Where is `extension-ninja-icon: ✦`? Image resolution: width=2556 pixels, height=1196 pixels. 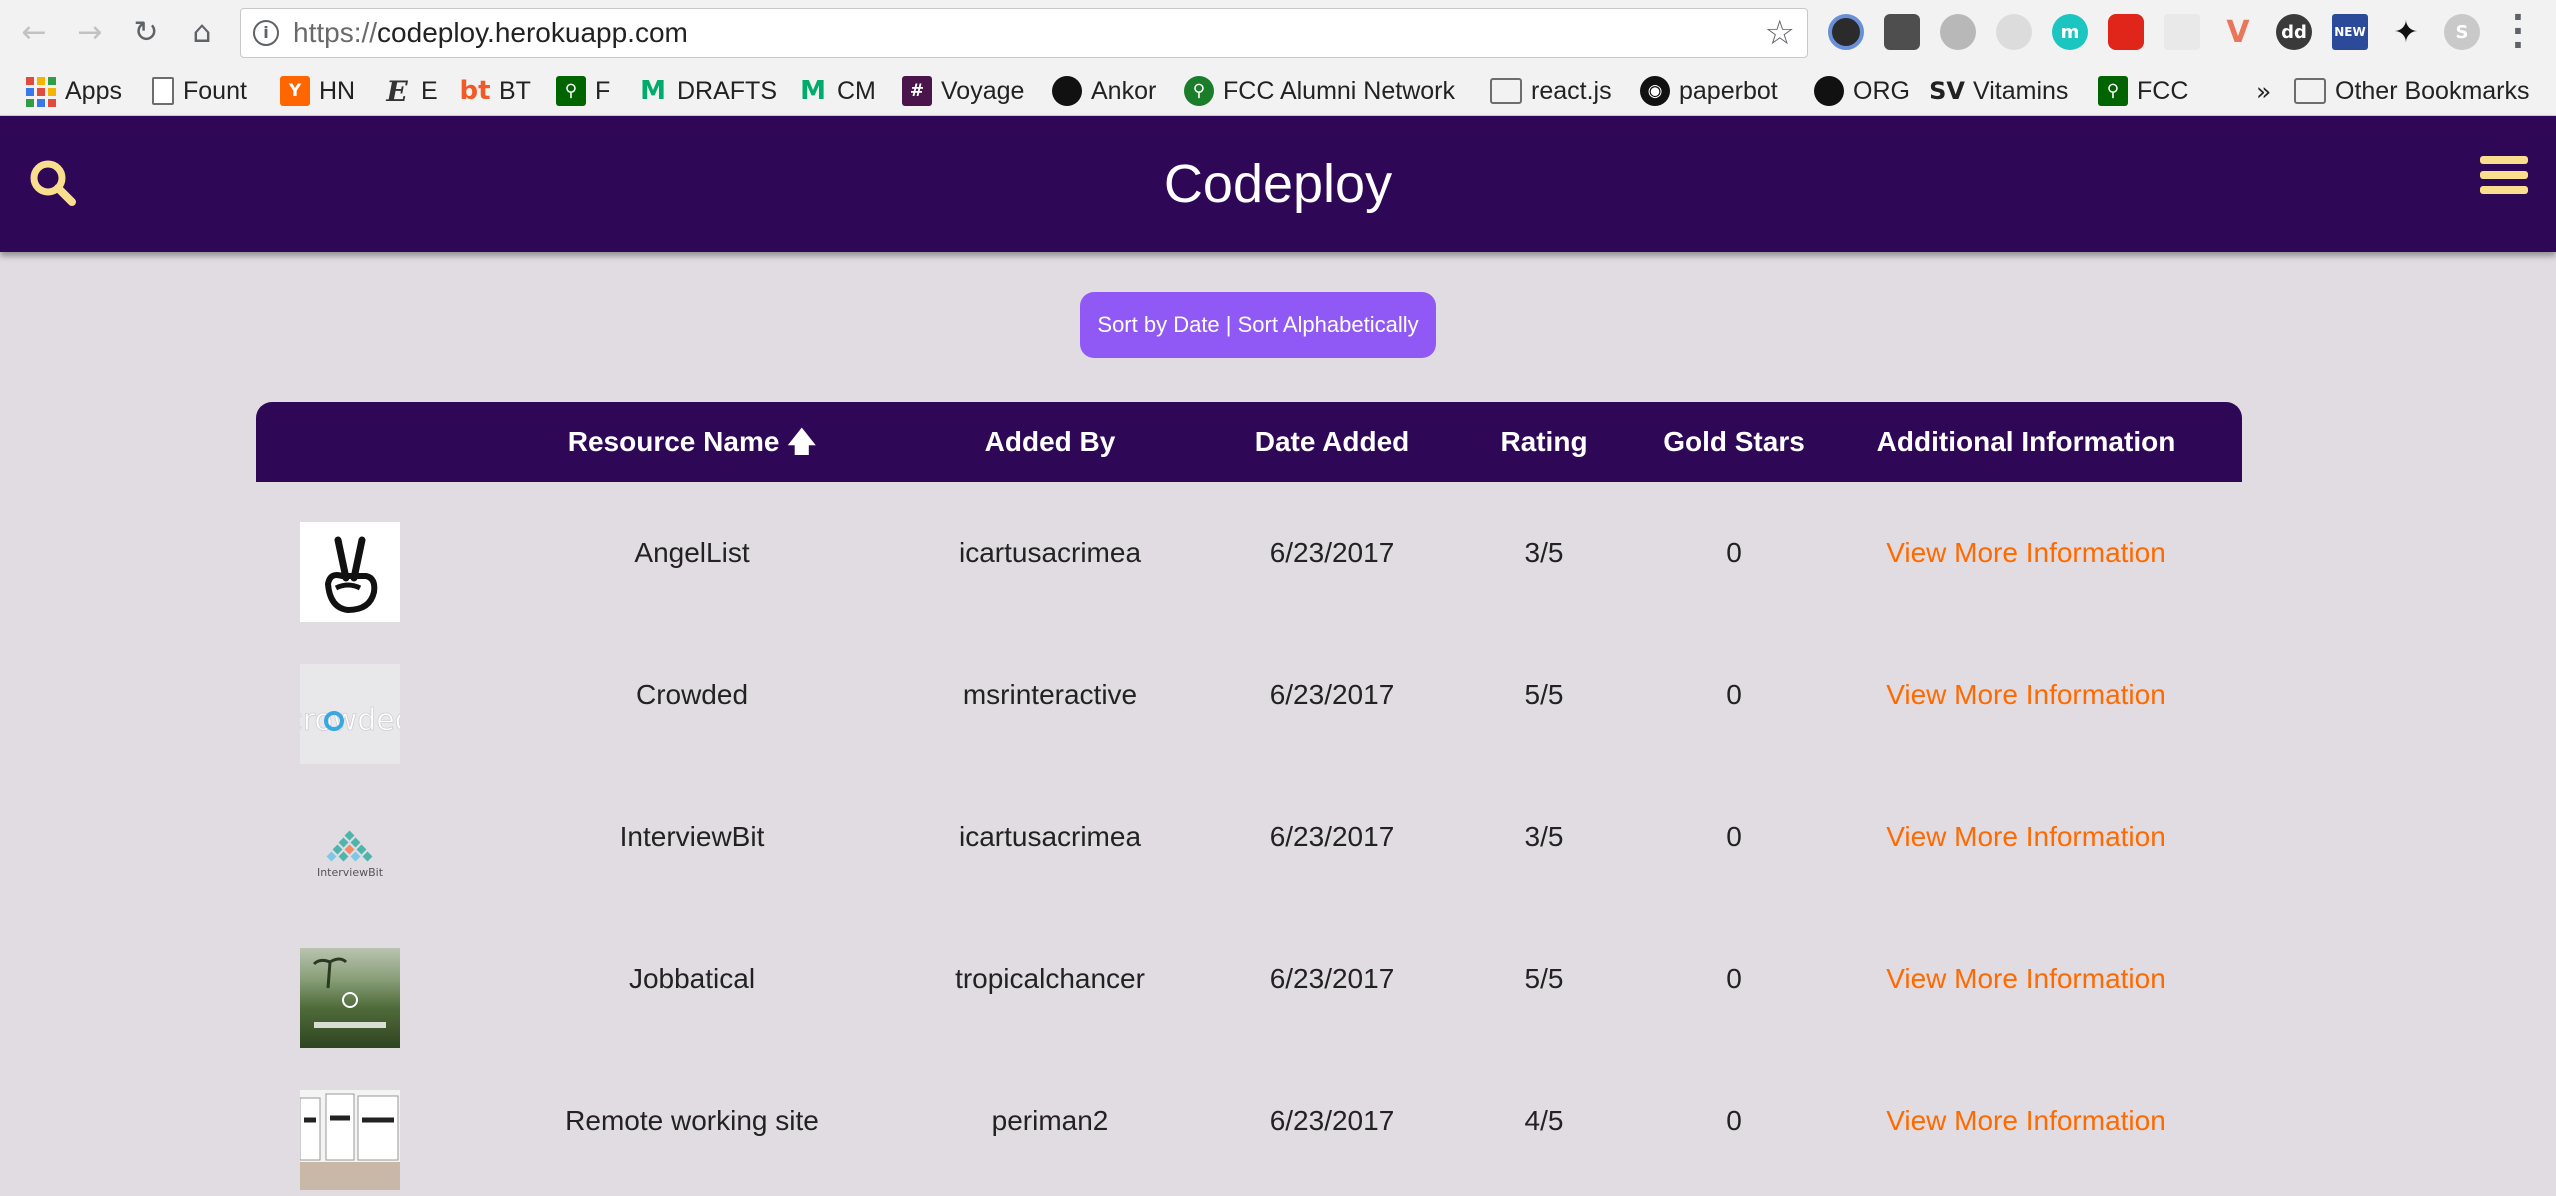
extension-ninja-icon: ✦ is located at coordinates (2406, 32).